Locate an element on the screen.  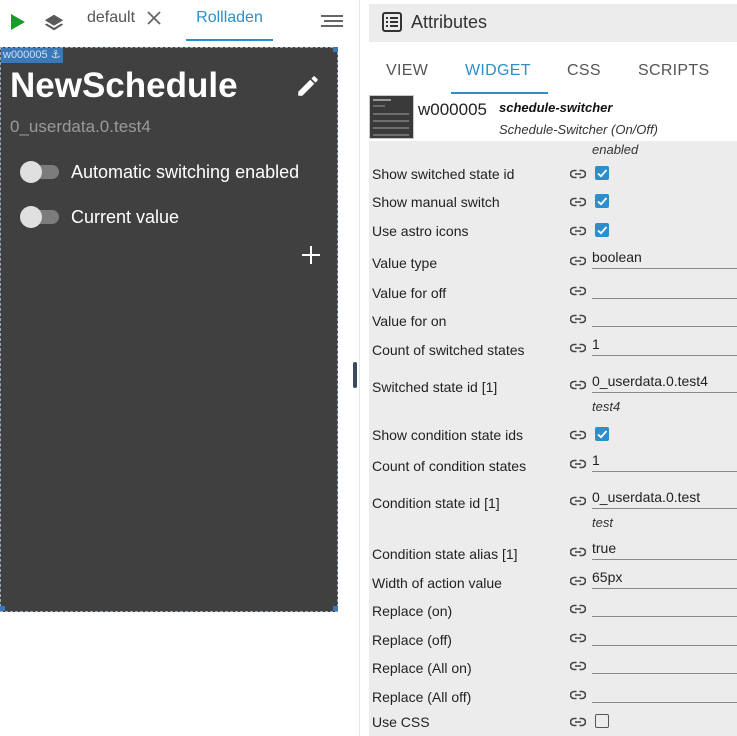
widget-thumbnail is located at coordinates (391, 117).